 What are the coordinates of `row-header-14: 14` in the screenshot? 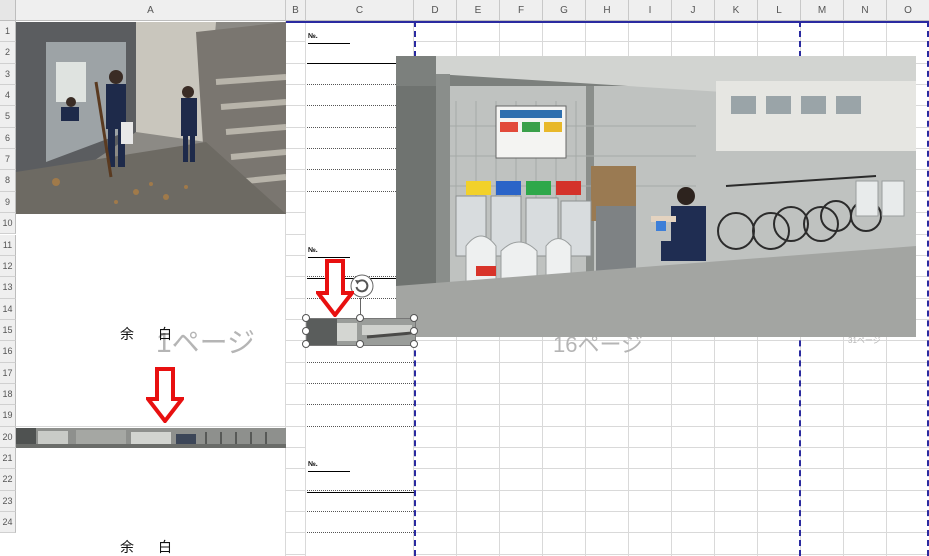 It's located at (8, 309).